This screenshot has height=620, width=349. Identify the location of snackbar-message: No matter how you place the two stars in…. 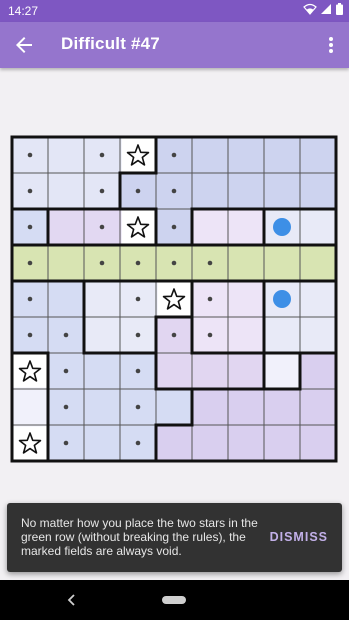
(139, 537).